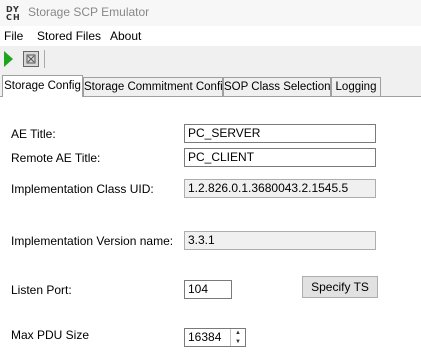  Describe the element at coordinates (8, 59) in the screenshot. I see `play-icon` at that location.